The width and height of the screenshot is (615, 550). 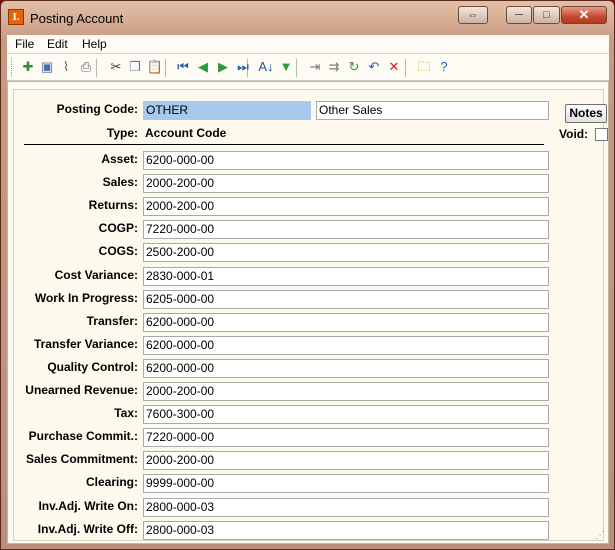 I want to click on work-in-progress-label: Work In Progress:, so click(x=86, y=298).